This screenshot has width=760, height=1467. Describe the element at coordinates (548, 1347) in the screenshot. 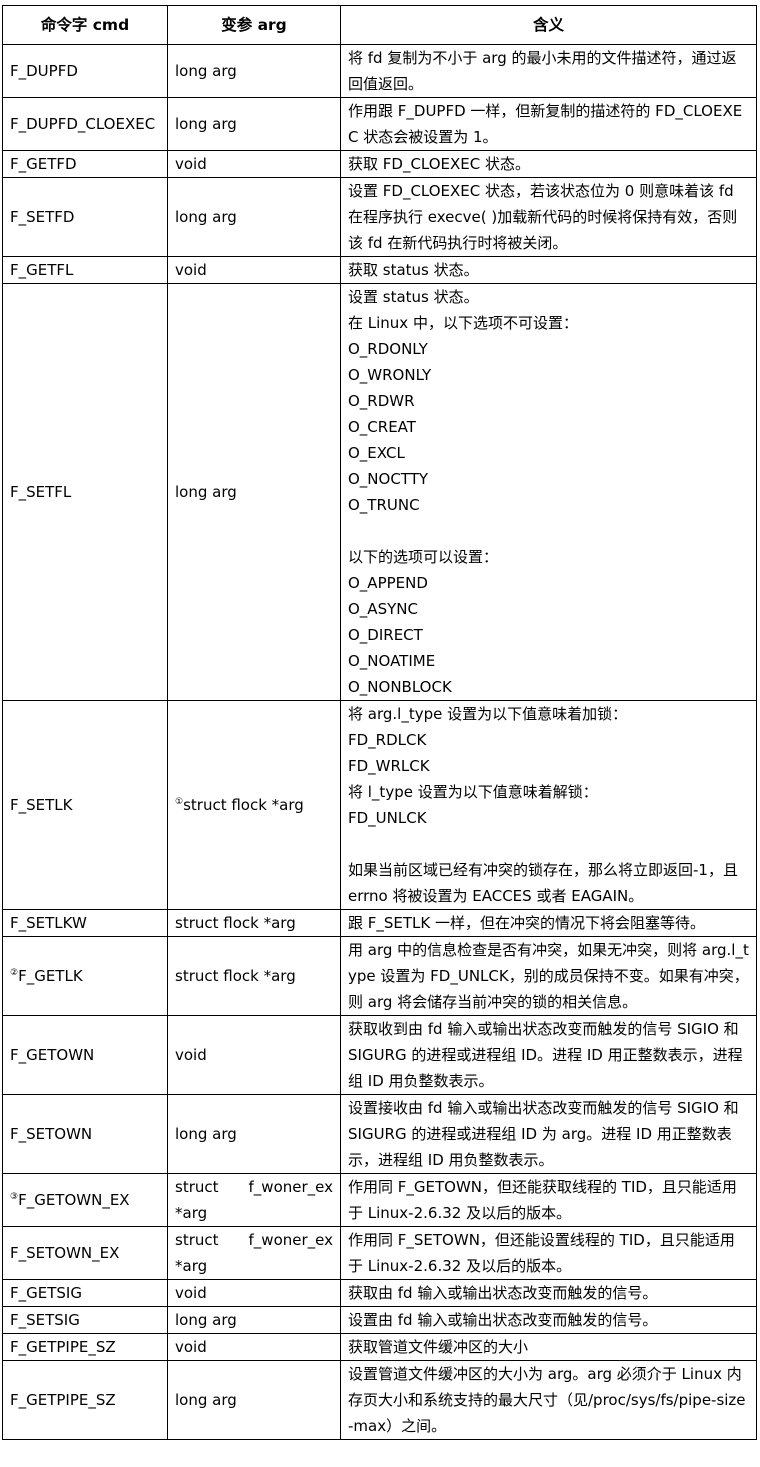

I see `meaning-cell: 获取管道文件缓冲区的大小` at that location.